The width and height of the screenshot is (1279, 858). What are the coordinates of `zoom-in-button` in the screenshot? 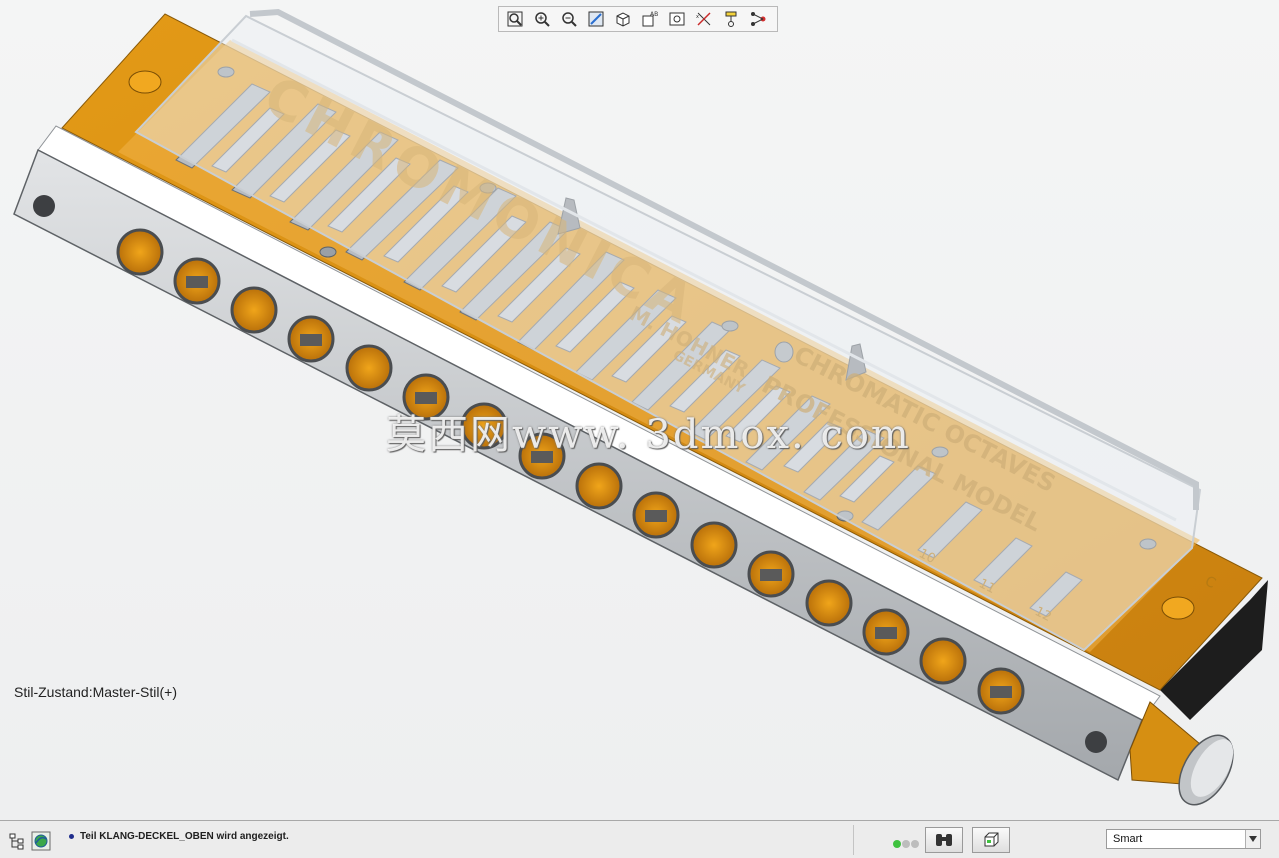 It's located at (541, 19).